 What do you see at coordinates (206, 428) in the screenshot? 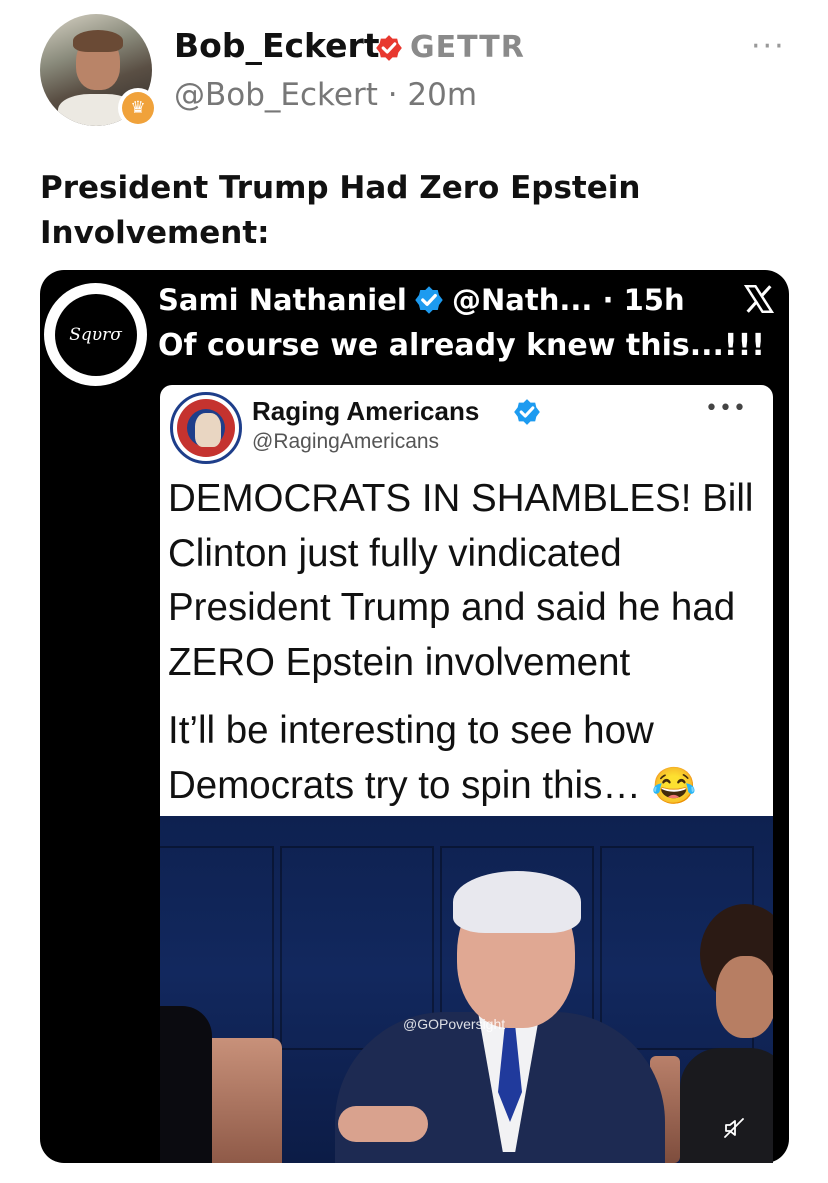
I see `quoted-author-avatar` at bounding box center [206, 428].